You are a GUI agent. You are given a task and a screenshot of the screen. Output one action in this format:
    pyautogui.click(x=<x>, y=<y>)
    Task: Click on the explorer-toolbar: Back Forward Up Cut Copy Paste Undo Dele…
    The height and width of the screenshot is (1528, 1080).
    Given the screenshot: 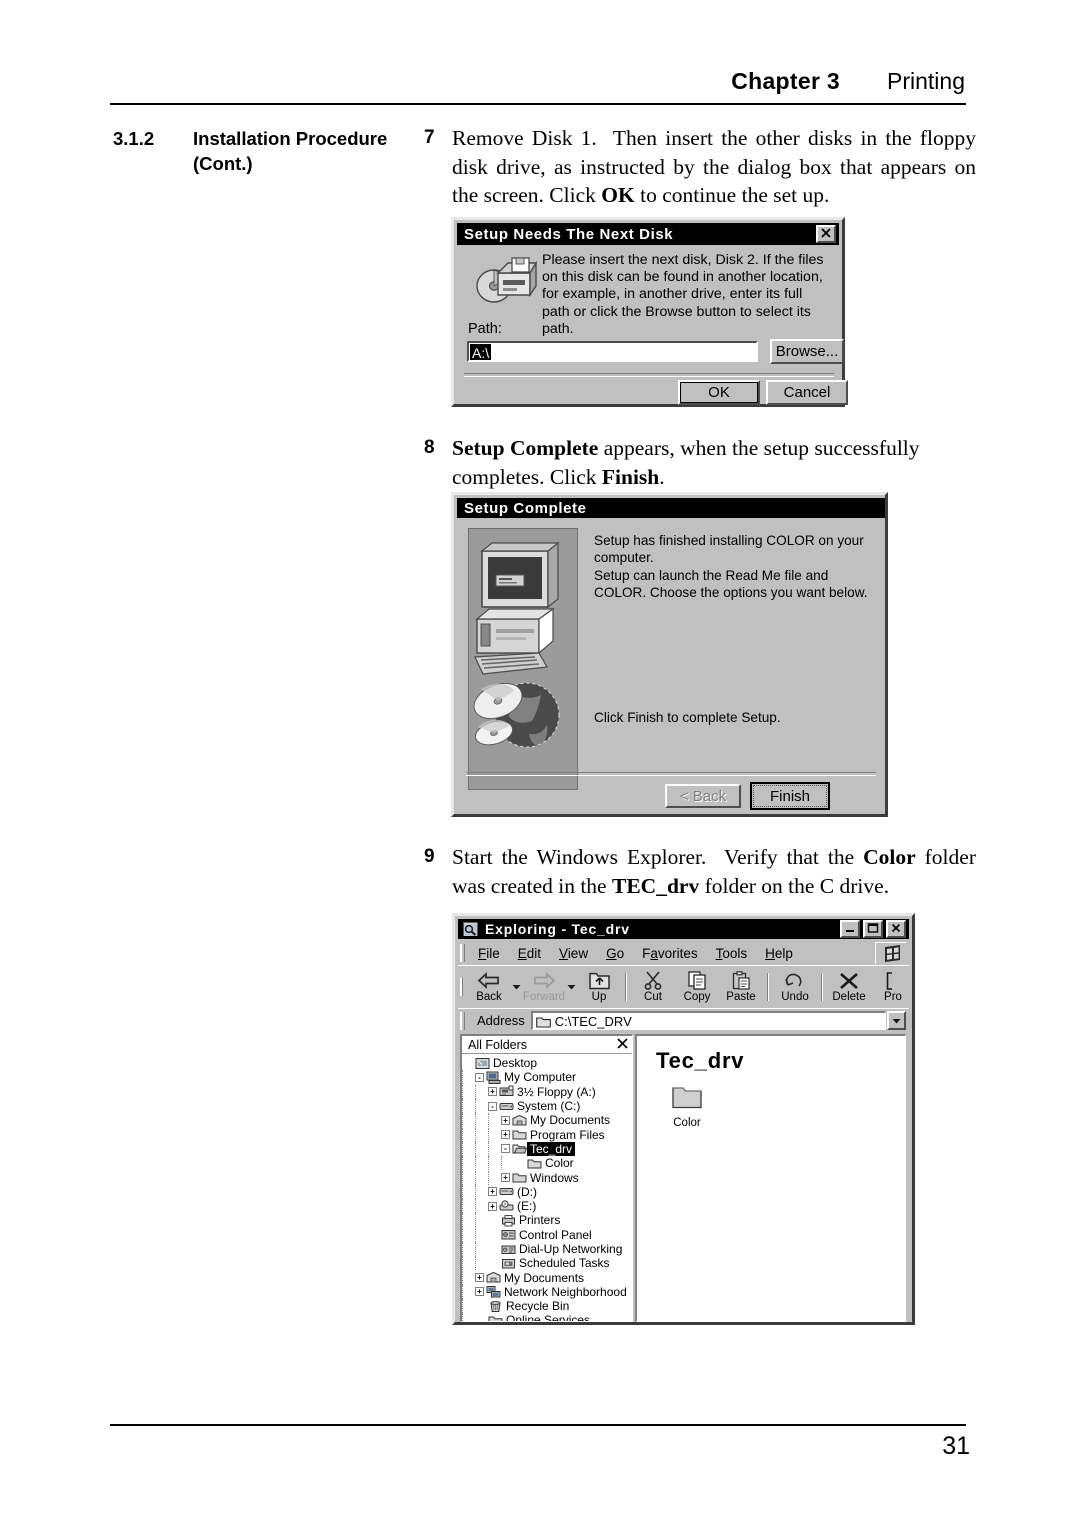 What is the action you would take?
    pyautogui.click(x=683, y=986)
    